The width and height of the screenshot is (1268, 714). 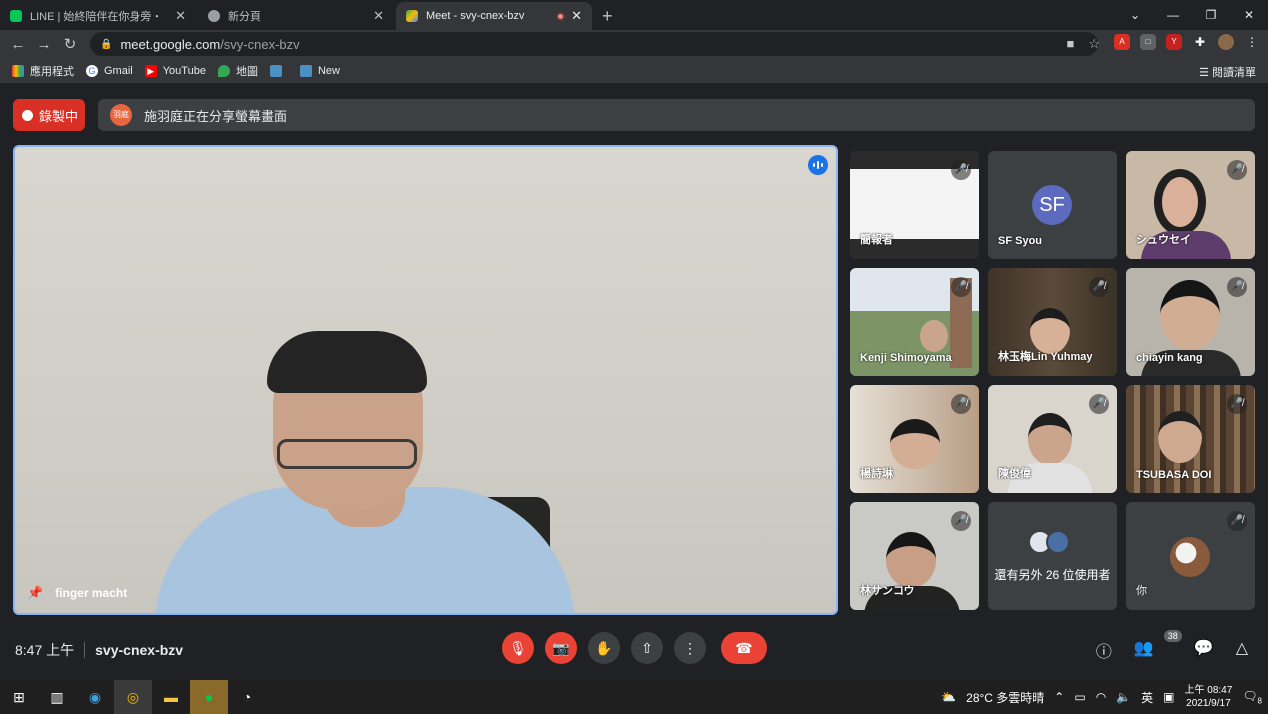 I want to click on tab-meet: Meet - svy-cnex-bzv ✕, so click(x=494, y=16).